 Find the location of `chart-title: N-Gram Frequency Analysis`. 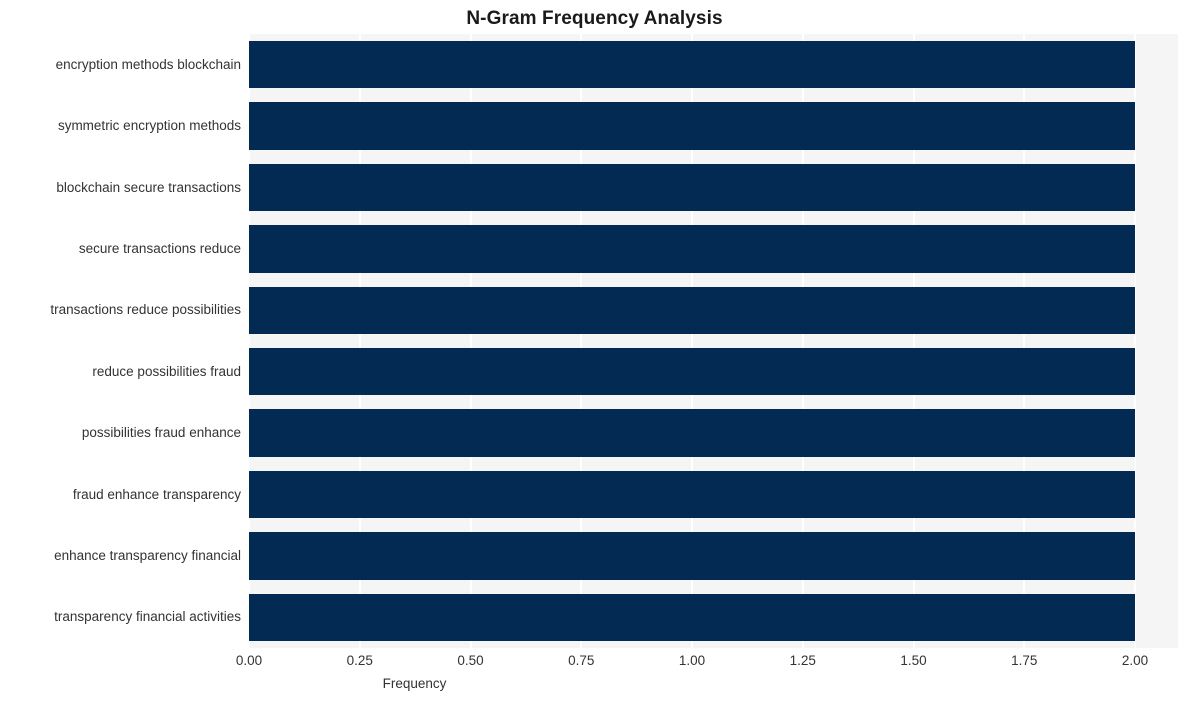

chart-title: N-Gram Frequency Analysis is located at coordinates (594, 18).